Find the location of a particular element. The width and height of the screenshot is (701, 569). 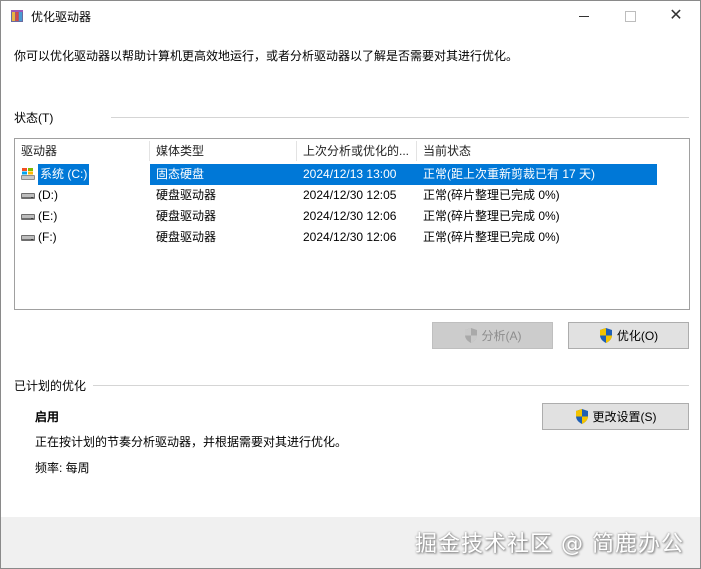

row-selection-highlight: 固态硬盘 2024/12/13 13:00 正常(距上次重新剪裁已有 17 天) is located at coordinates (403, 174).